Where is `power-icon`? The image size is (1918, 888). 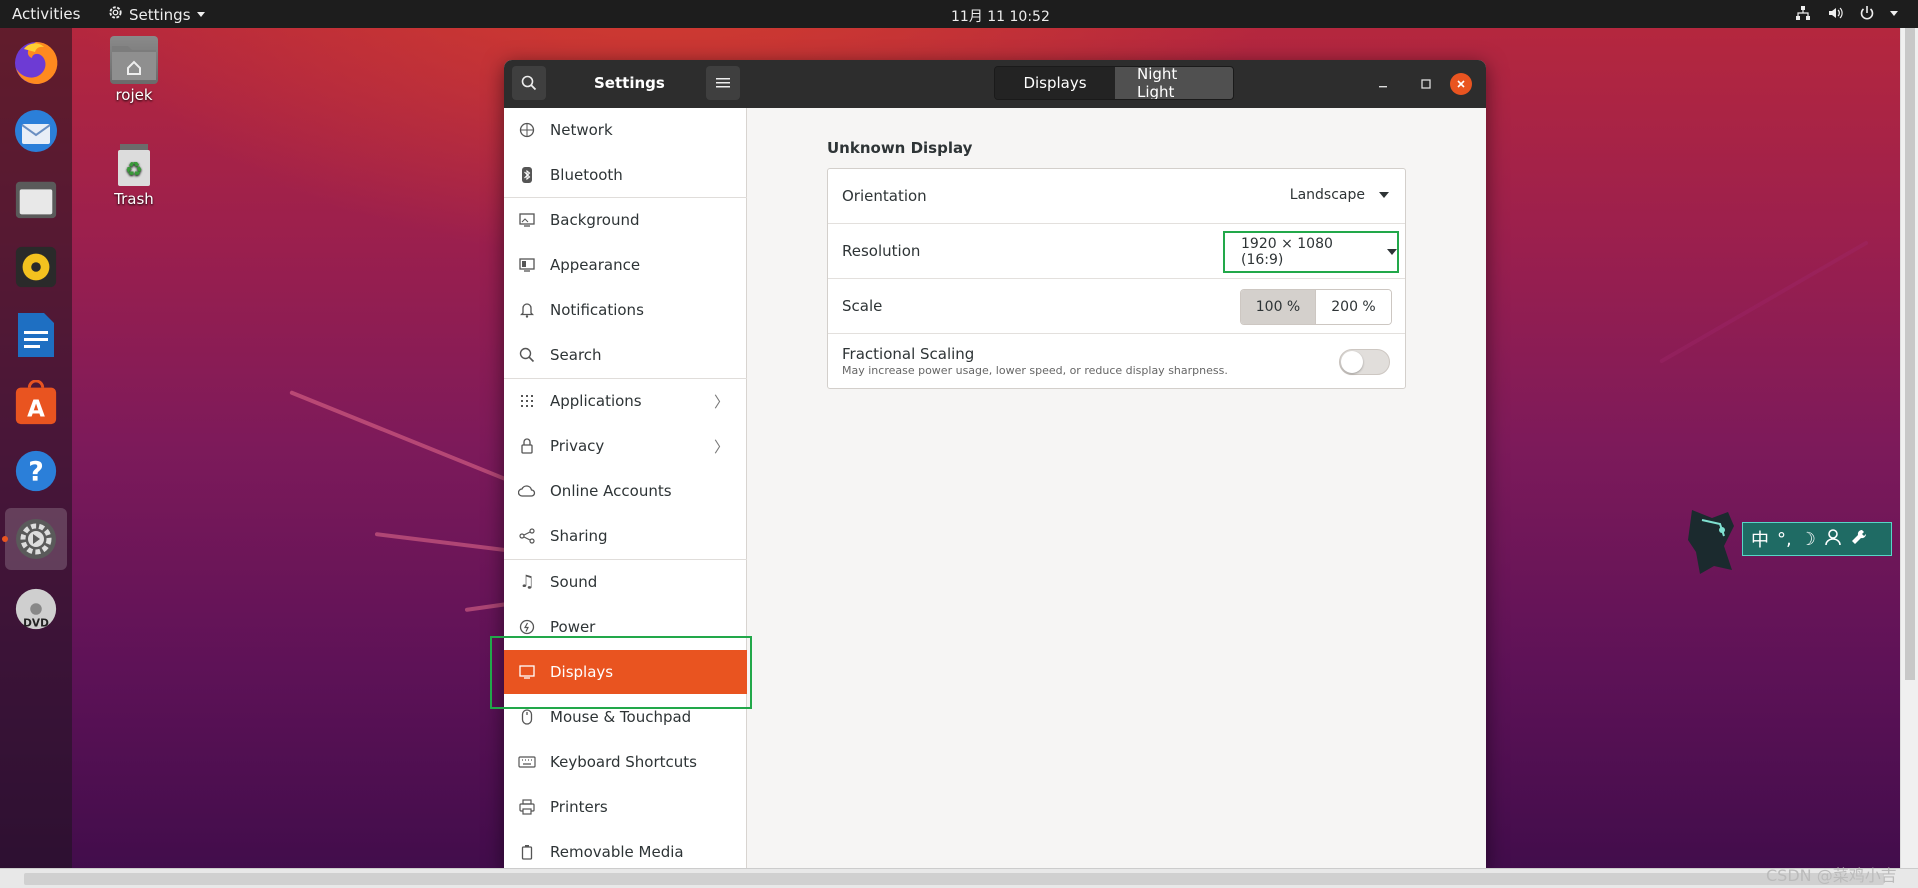 power-icon is located at coordinates (527, 627).